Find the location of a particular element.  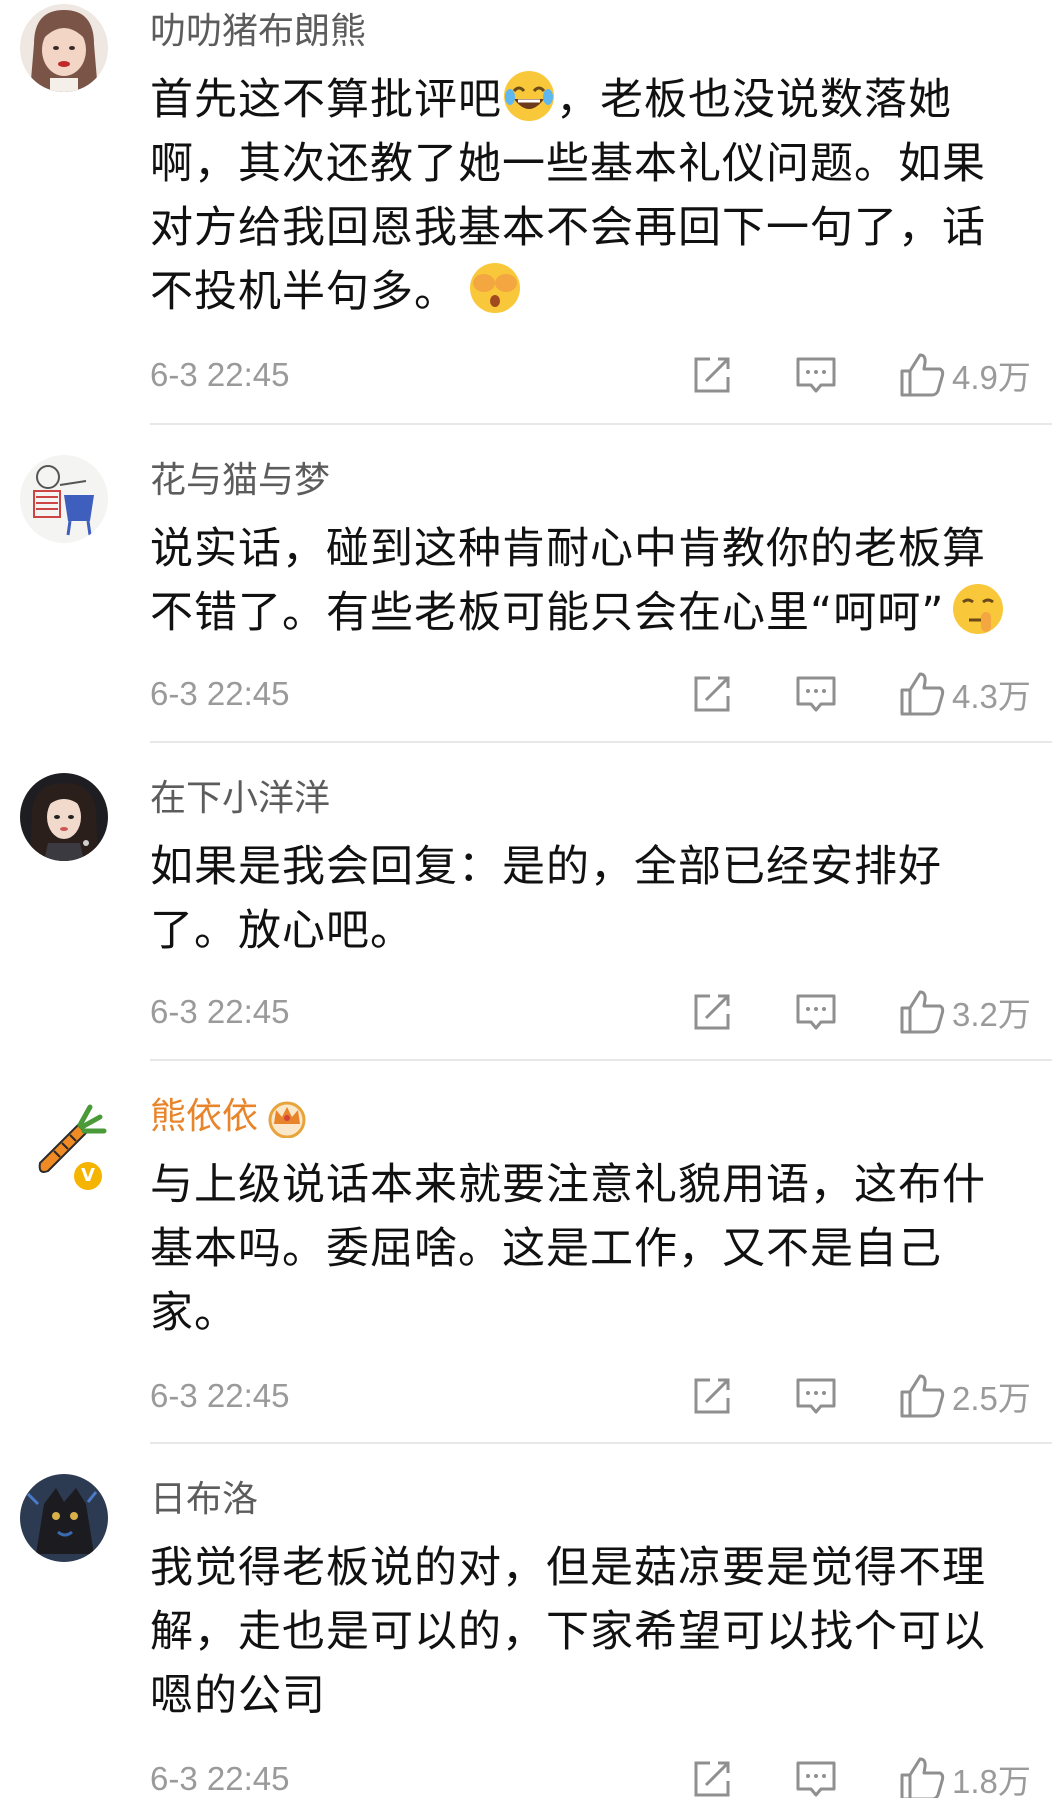

action-bar: 1.8万 is located at coordinates (865, 1776).